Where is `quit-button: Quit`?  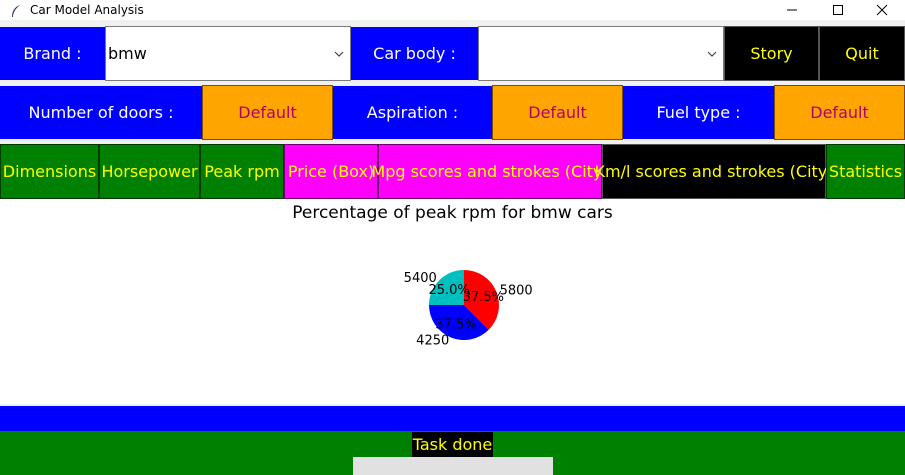 quit-button: Quit is located at coordinates (862, 53).